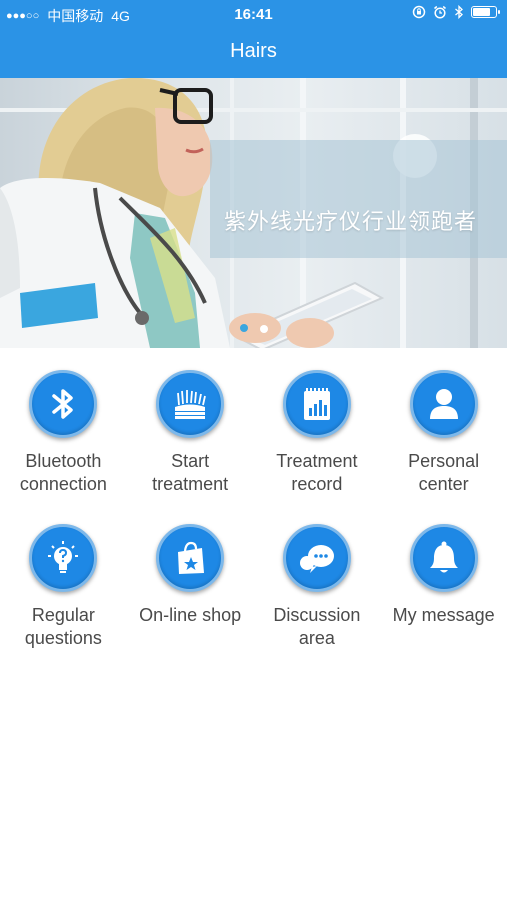 The width and height of the screenshot is (507, 900). What do you see at coordinates (317, 626) in the screenshot?
I see `discussion-area-label: Discussion area` at bounding box center [317, 626].